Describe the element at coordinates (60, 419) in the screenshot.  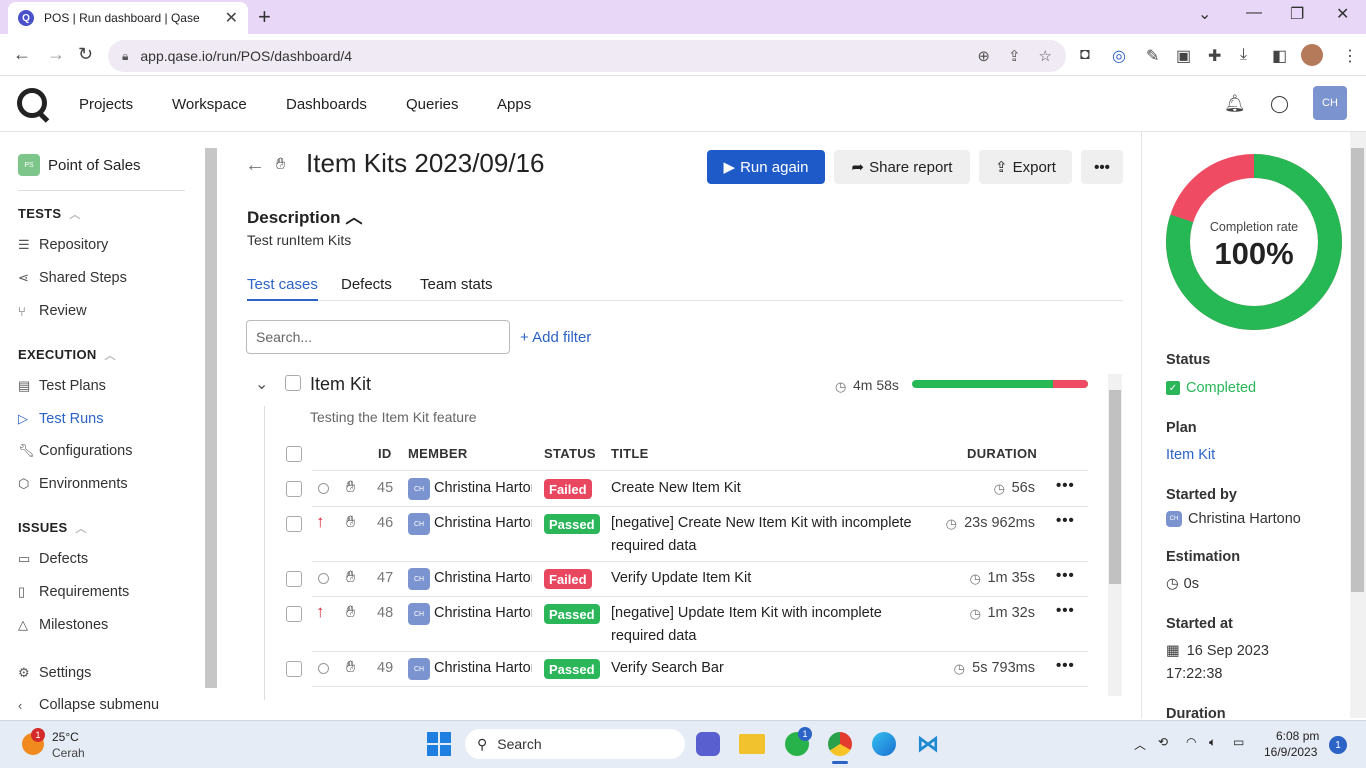
I see `sidebar-item-test-runs: ▷ Test Runs` at that location.